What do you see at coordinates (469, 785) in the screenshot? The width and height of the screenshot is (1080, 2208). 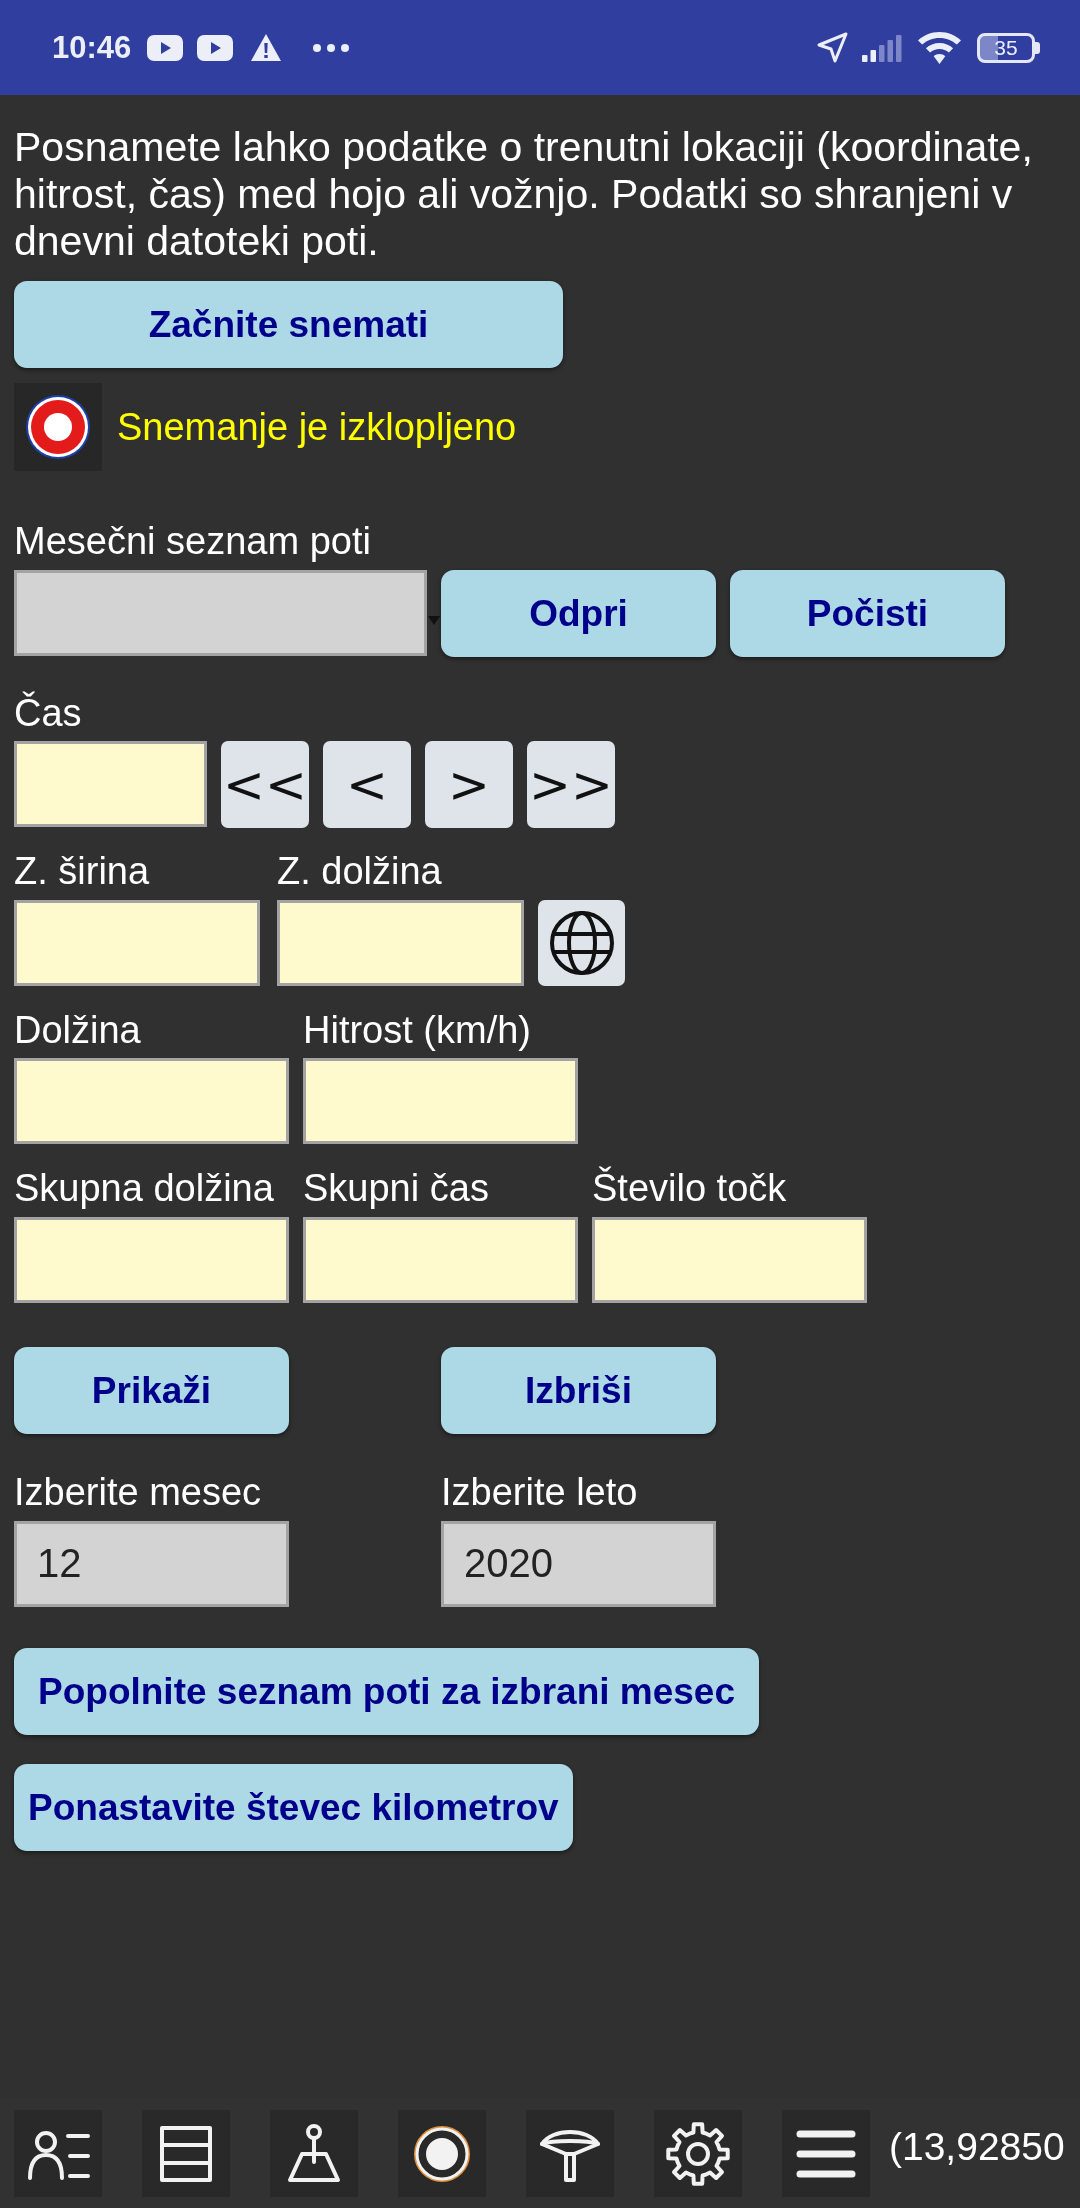 I see `next-button: >` at bounding box center [469, 785].